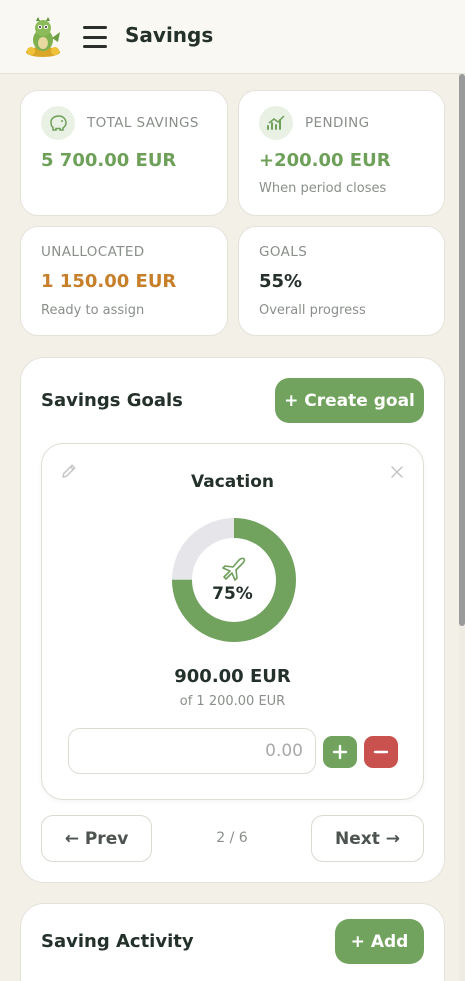 This screenshot has height=981, width=465. I want to click on total-savings-value: 5 700.00 EUR, so click(109, 160).